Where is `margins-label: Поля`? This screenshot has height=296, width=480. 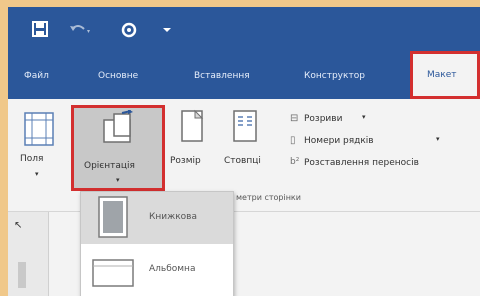
margins-label: Поля is located at coordinates (32, 159).